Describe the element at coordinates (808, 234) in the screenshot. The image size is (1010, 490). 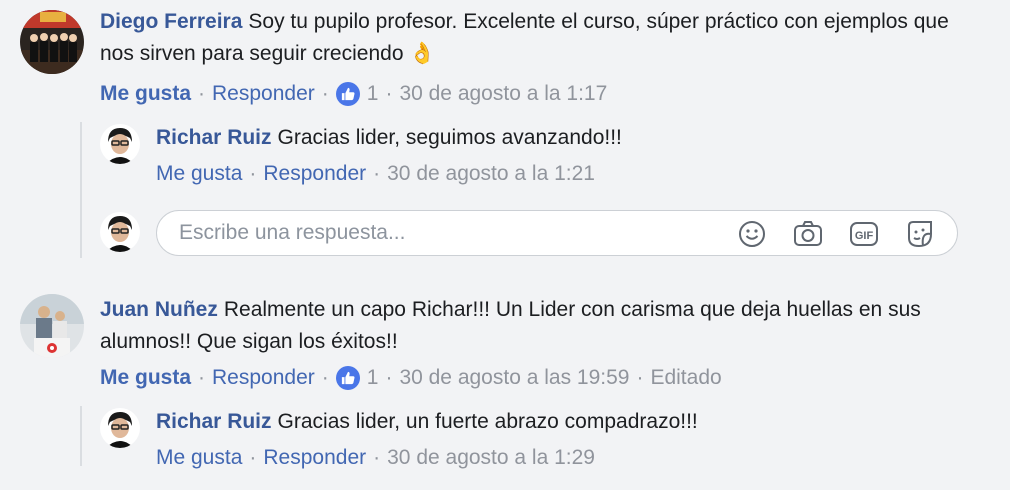
I see `camera-icon` at that location.